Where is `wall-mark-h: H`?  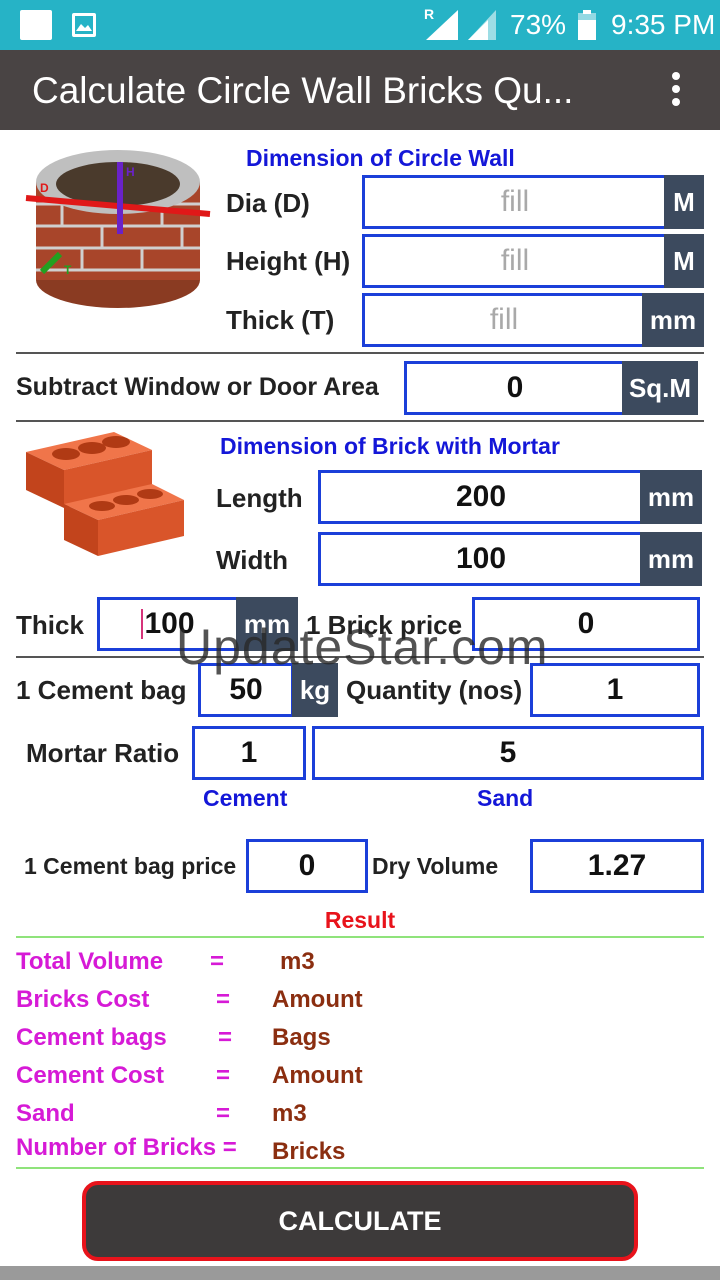
wall-mark-h: H is located at coordinates (130, 172).